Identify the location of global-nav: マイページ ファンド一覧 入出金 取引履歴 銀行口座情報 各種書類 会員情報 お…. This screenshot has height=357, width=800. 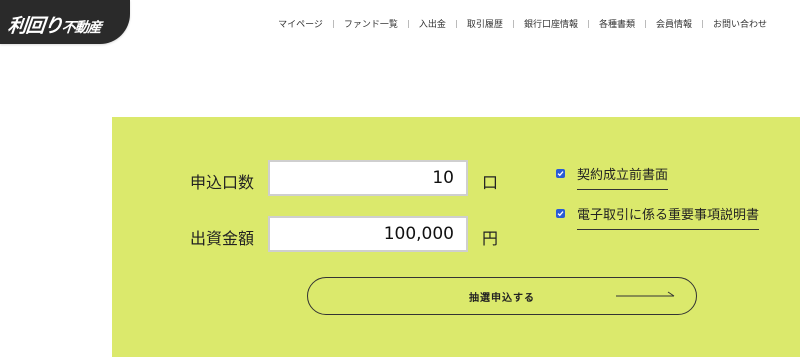
(522, 23).